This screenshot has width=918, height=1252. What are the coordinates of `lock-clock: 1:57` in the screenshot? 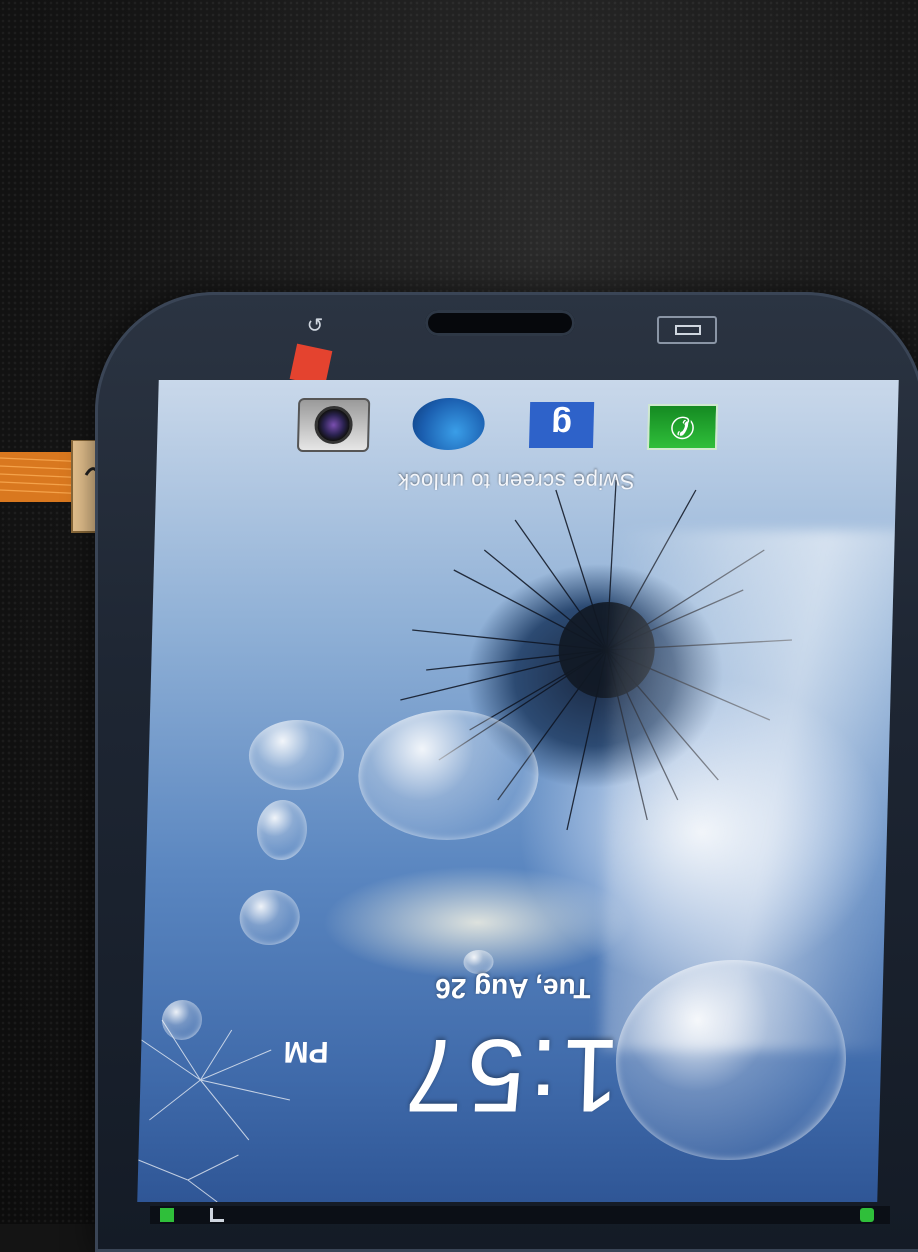 It's located at (510, 1075).